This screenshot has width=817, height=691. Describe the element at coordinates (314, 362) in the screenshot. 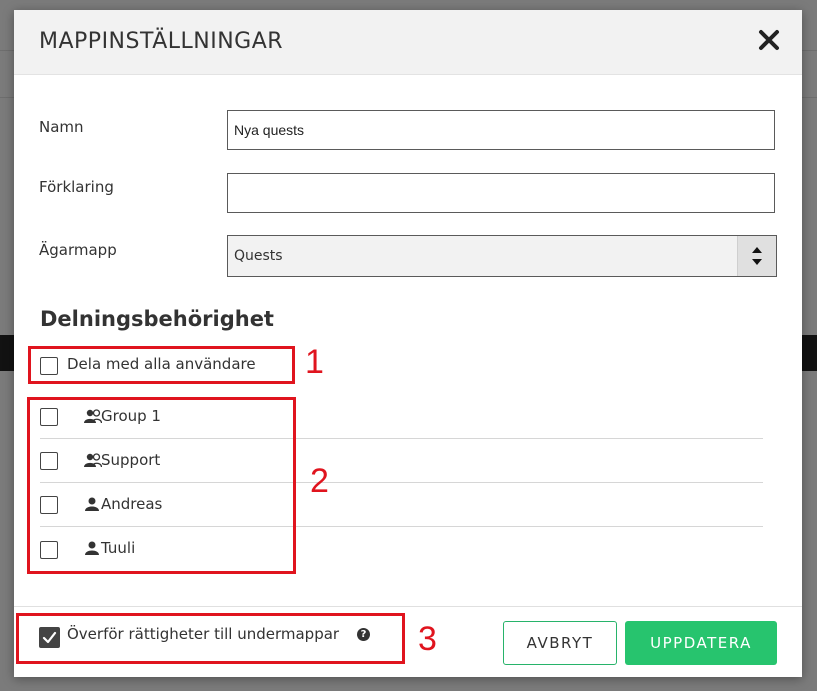

I see `annotation-number-1: 1` at that location.